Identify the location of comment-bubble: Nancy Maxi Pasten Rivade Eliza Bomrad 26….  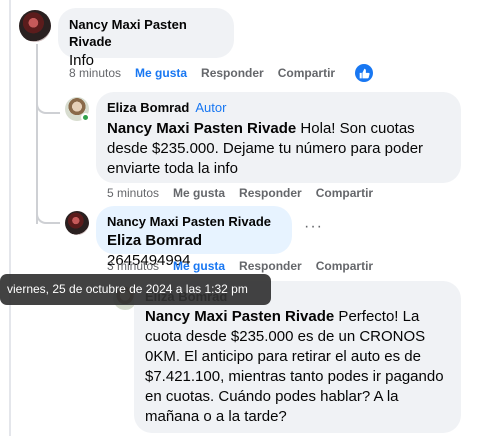
(194, 237).